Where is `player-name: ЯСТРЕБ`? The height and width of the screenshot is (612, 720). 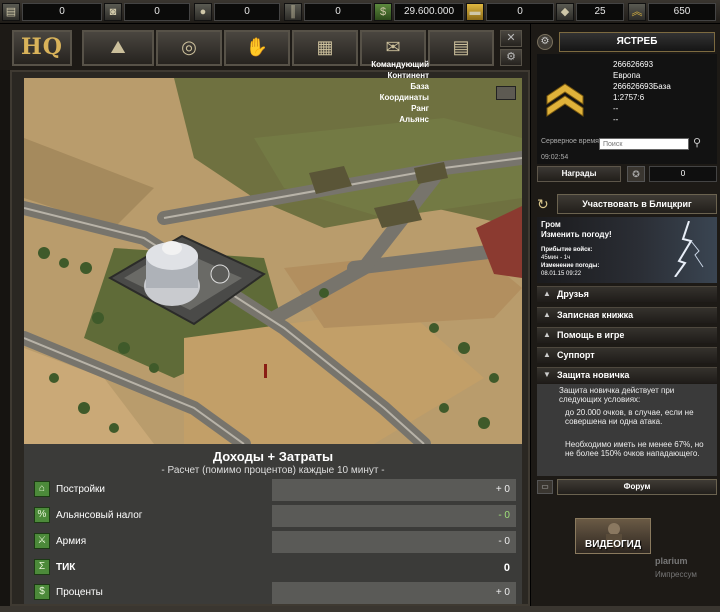 player-name: ЯСТРЕБ is located at coordinates (637, 42).